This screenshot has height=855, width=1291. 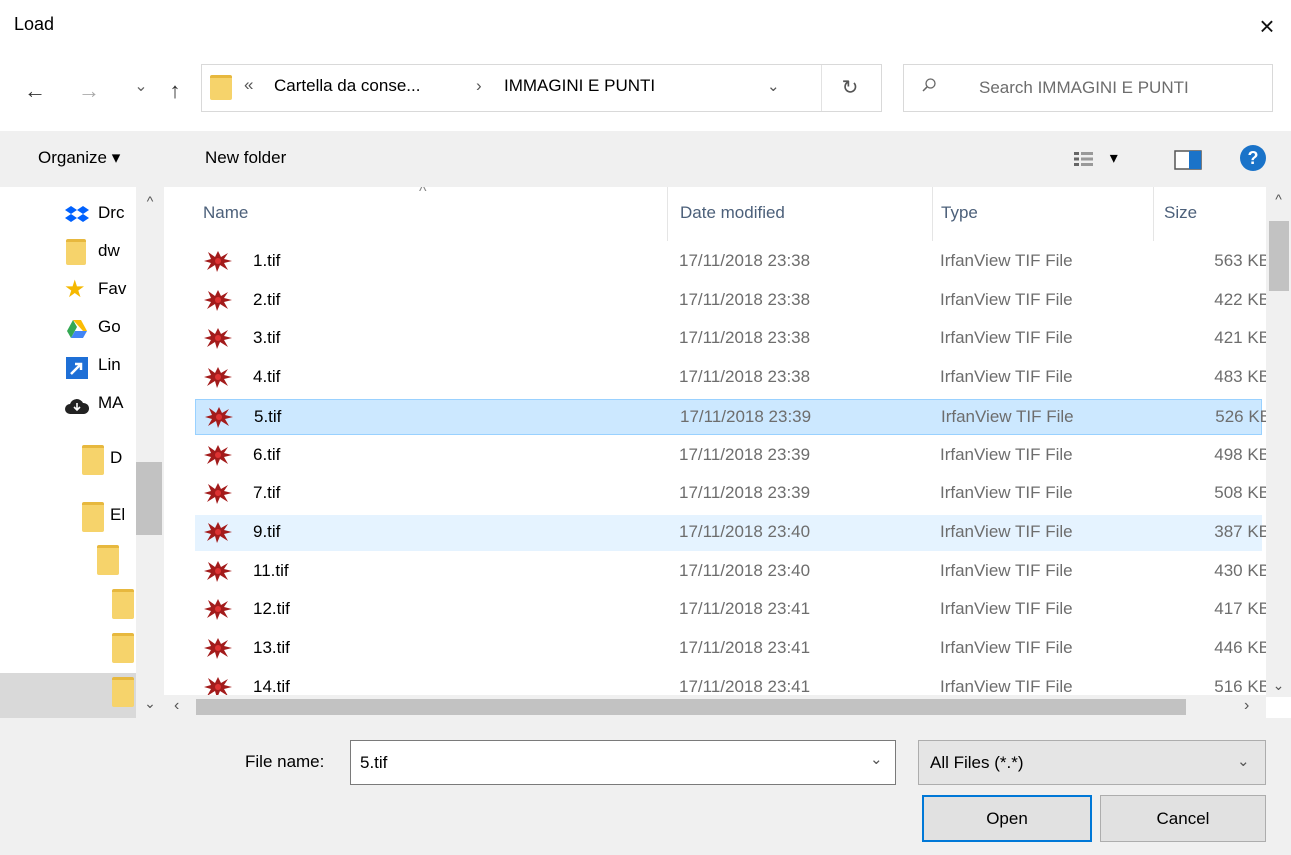 I want to click on view-details-icon, so click(x=1083, y=158).